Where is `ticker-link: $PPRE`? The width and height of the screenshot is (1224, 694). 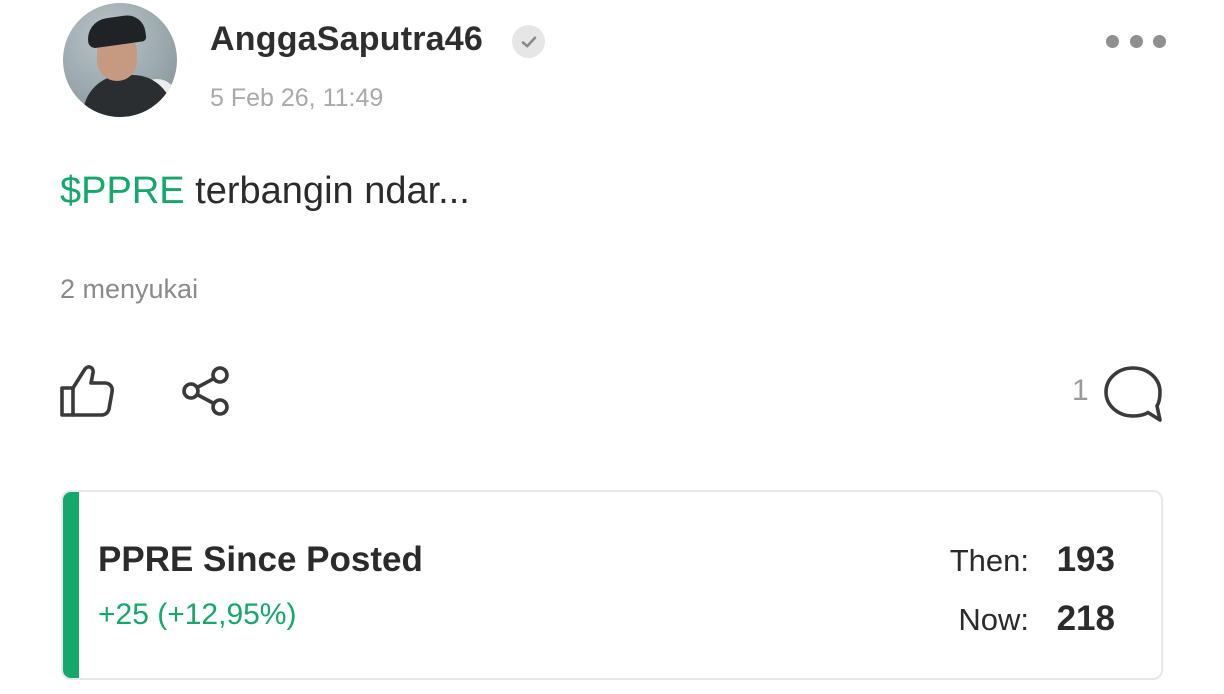 ticker-link: $PPRE is located at coordinates (122, 191).